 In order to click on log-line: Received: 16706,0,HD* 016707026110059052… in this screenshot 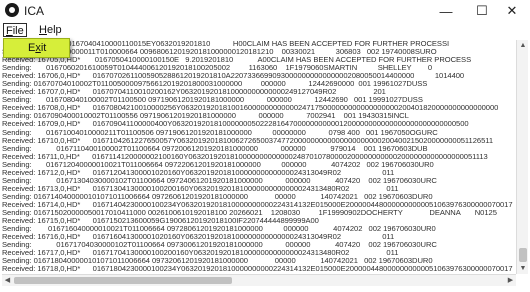, I will do `click(233, 76)`.